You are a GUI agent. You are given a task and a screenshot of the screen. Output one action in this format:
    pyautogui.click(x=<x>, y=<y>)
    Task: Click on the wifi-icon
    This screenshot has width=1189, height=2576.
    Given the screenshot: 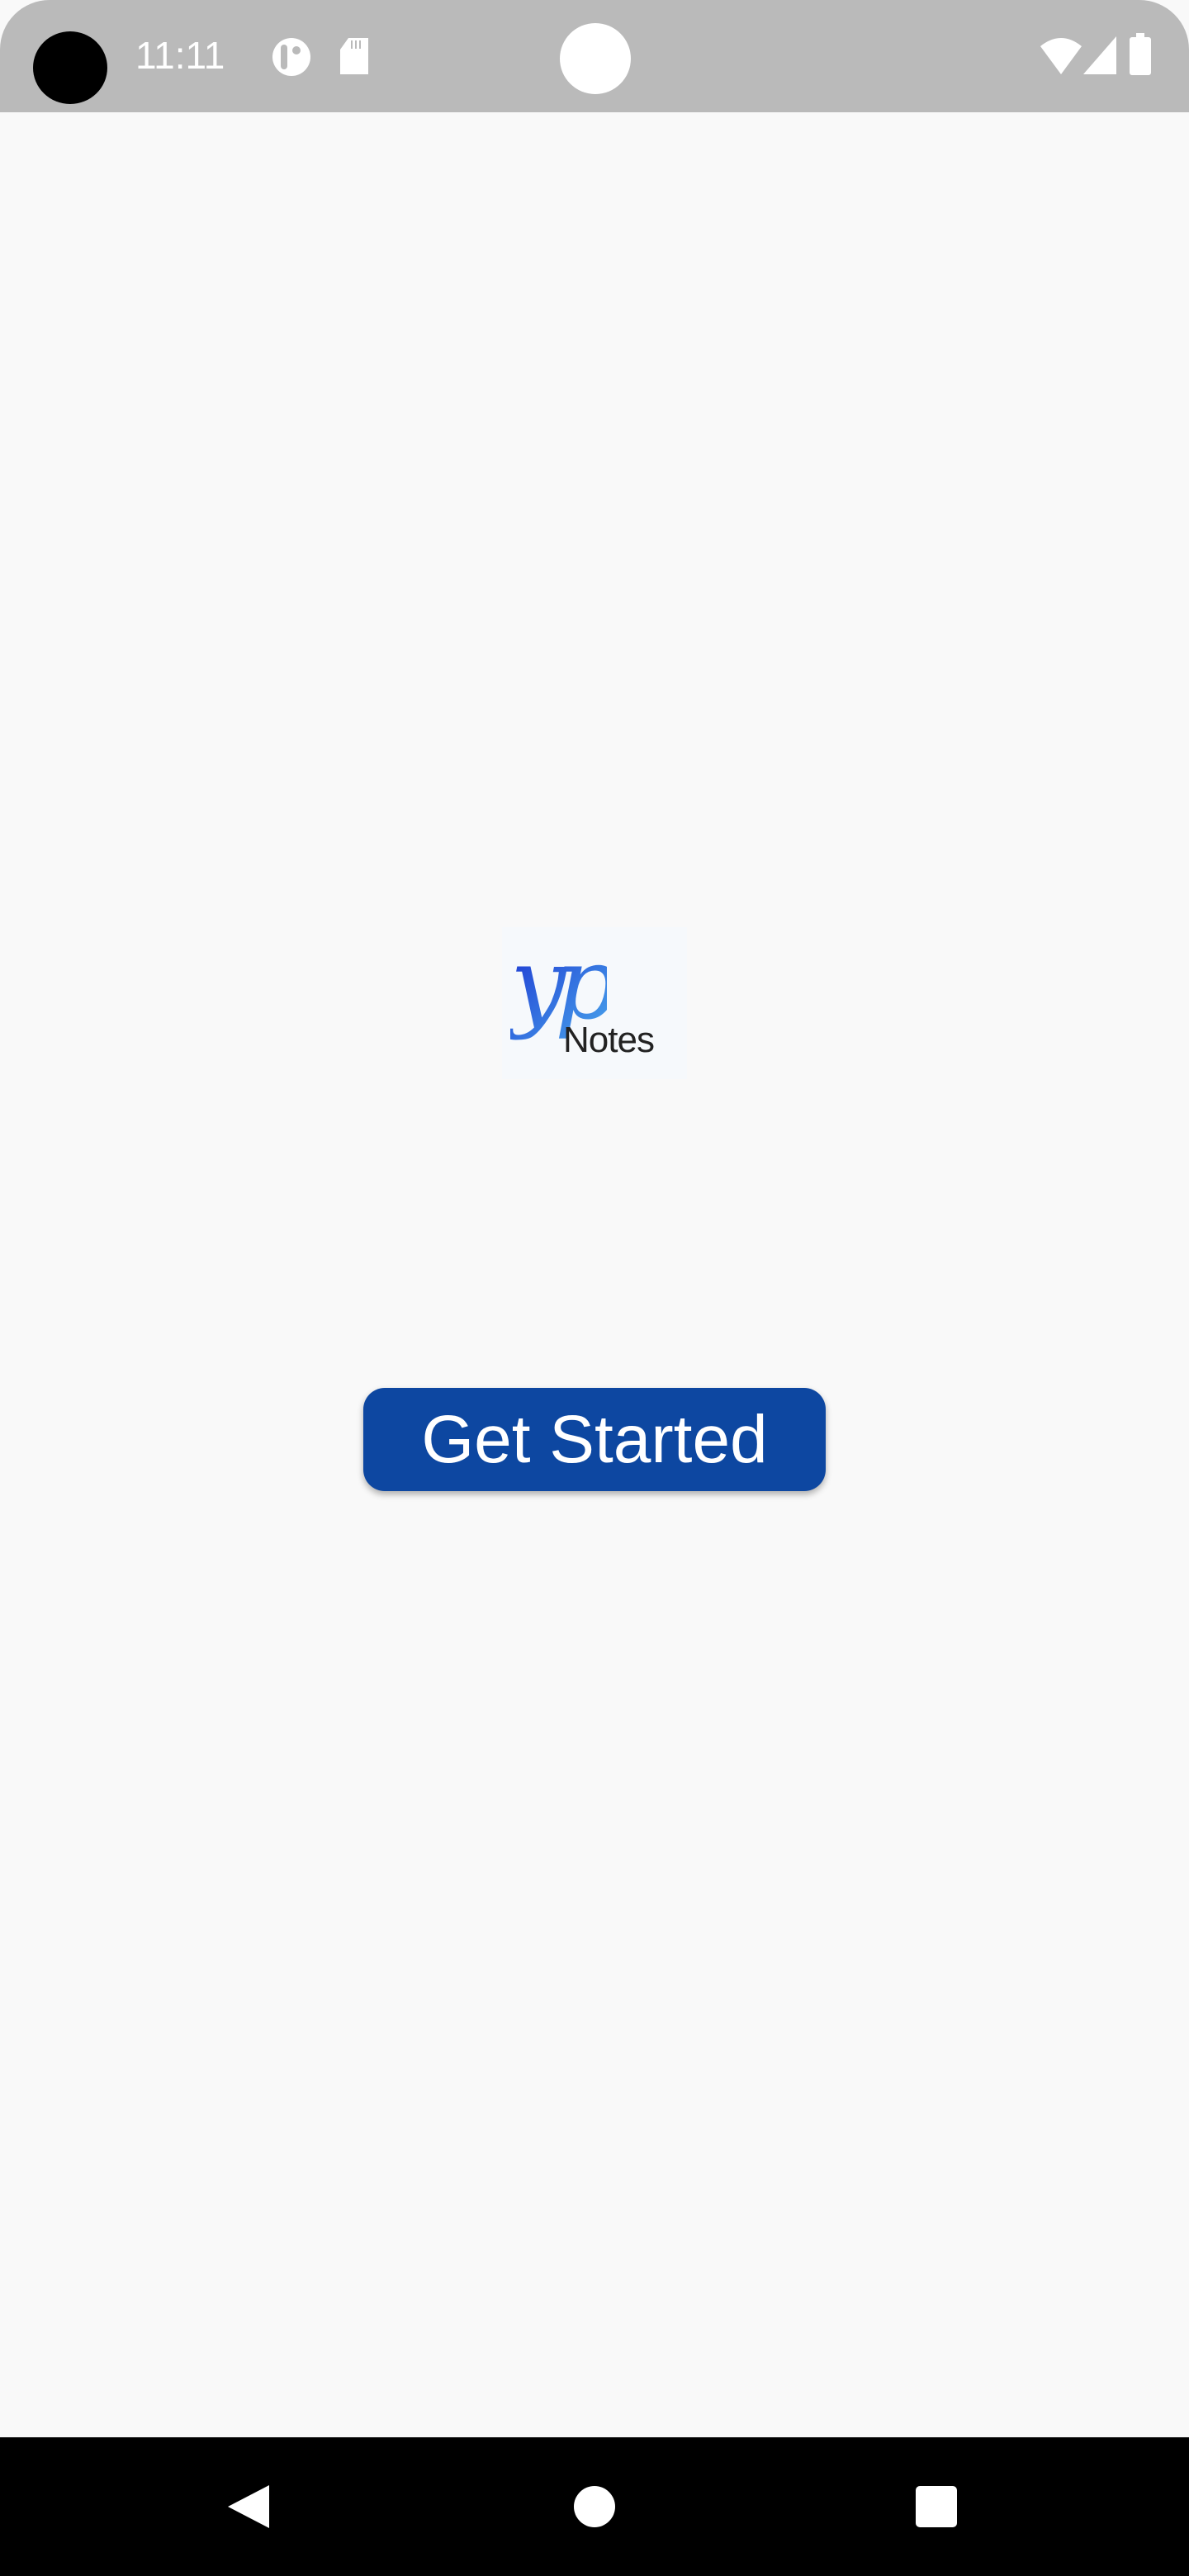 What is the action you would take?
    pyautogui.click(x=1061, y=56)
    